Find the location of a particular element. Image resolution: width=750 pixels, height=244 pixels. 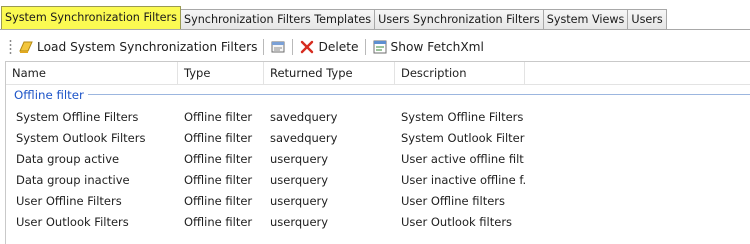

group-divider is located at coordinates (418, 94).